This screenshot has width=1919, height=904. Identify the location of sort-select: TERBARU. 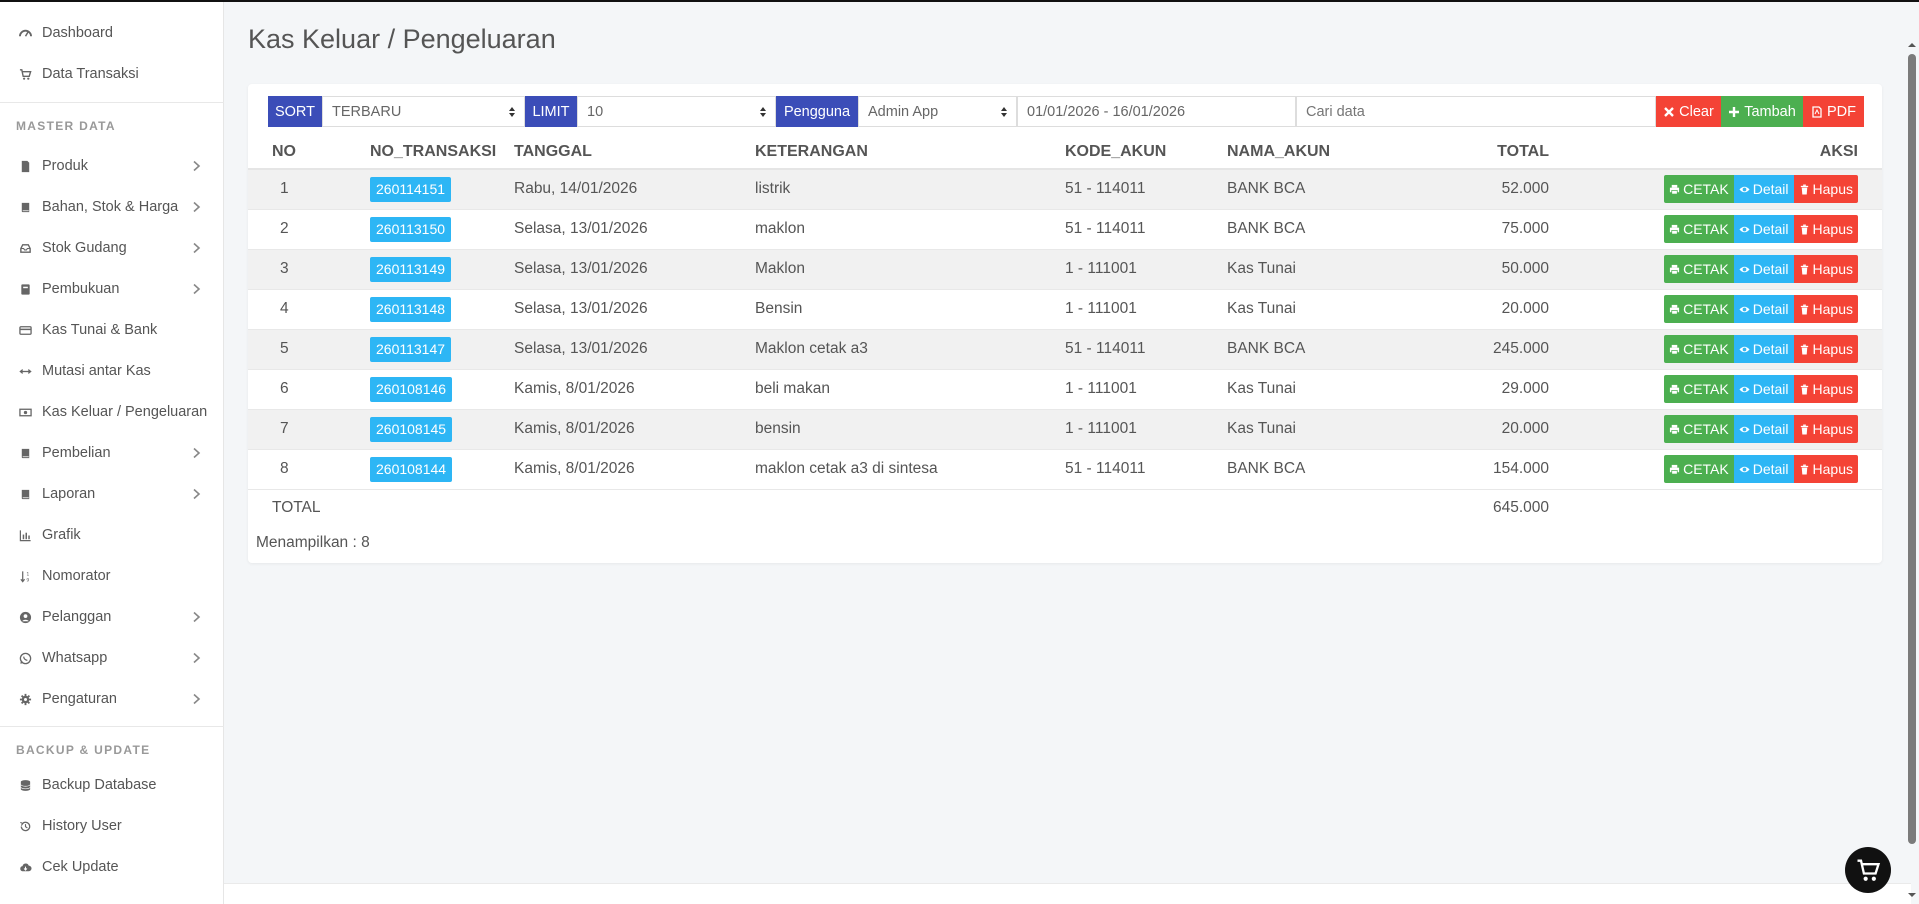
(423, 111).